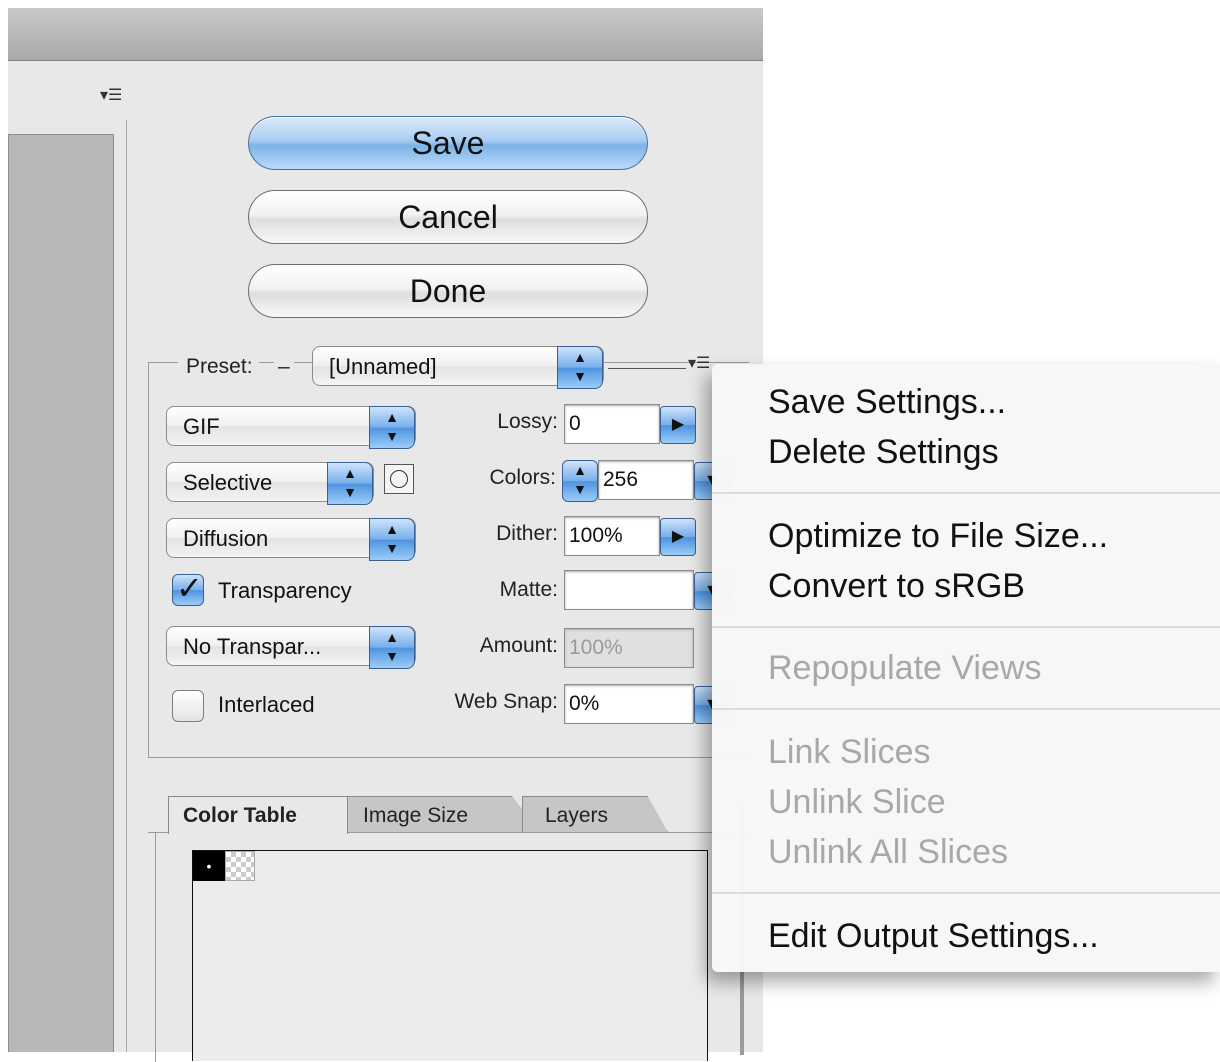 The width and height of the screenshot is (1220, 1062). I want to click on tab-image-size: Image Size, so click(440, 814).